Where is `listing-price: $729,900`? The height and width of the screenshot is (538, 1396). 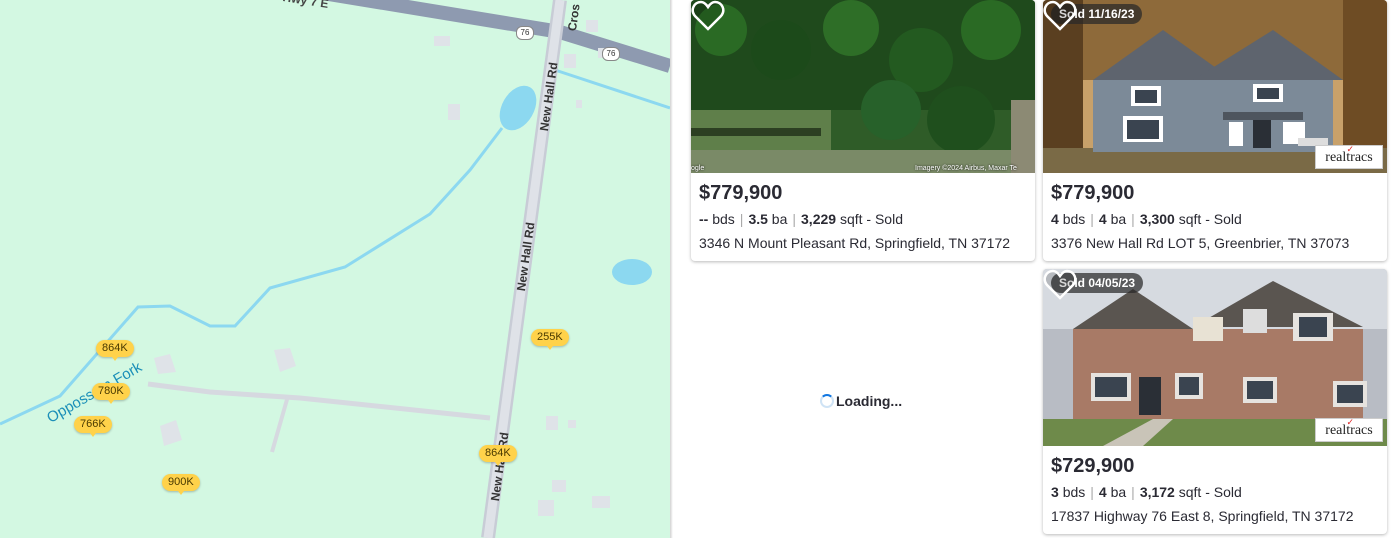 listing-price: $729,900 is located at coordinates (1093, 466).